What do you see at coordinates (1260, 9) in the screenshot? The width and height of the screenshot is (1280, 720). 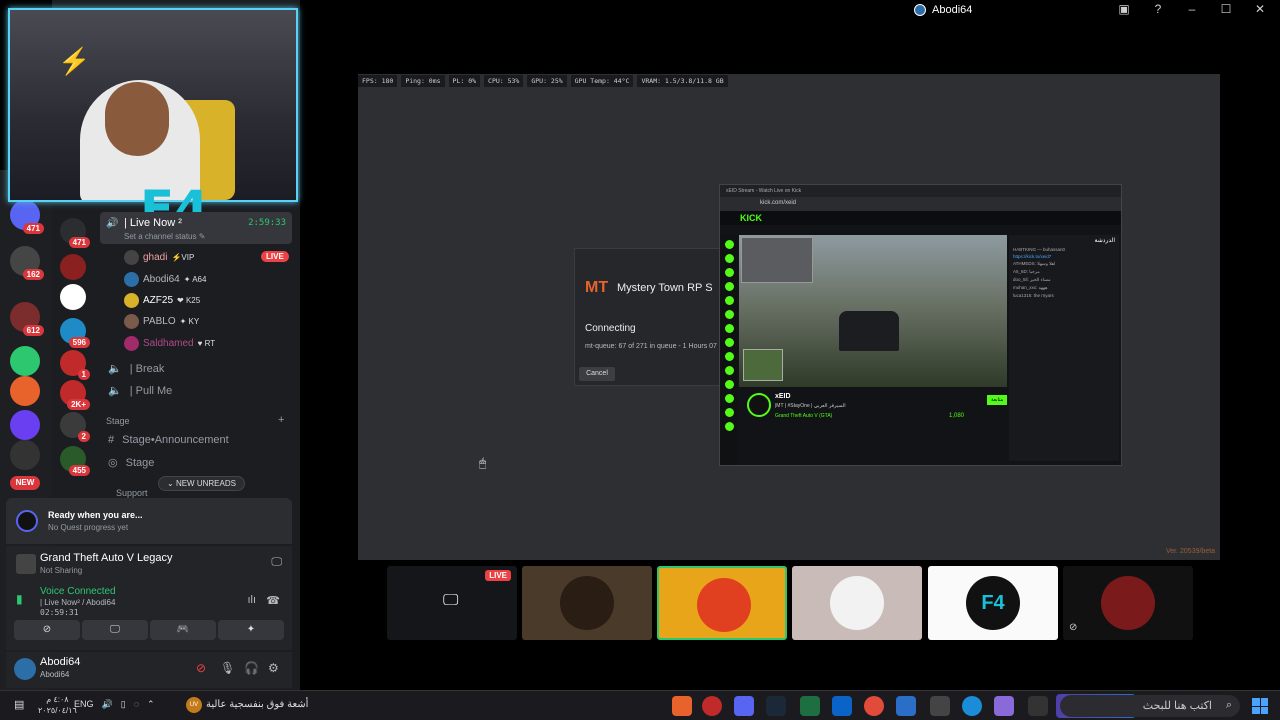 I see `close-button: ✕` at bounding box center [1260, 9].